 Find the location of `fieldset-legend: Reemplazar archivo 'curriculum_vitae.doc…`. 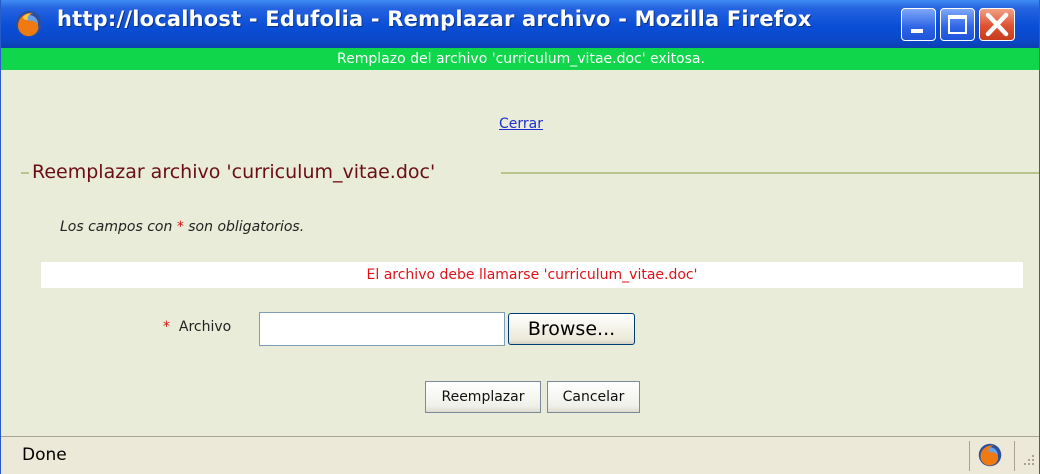

fieldset-legend: Reemplazar archivo 'curriculum_vitae.doc… is located at coordinates (234, 172).